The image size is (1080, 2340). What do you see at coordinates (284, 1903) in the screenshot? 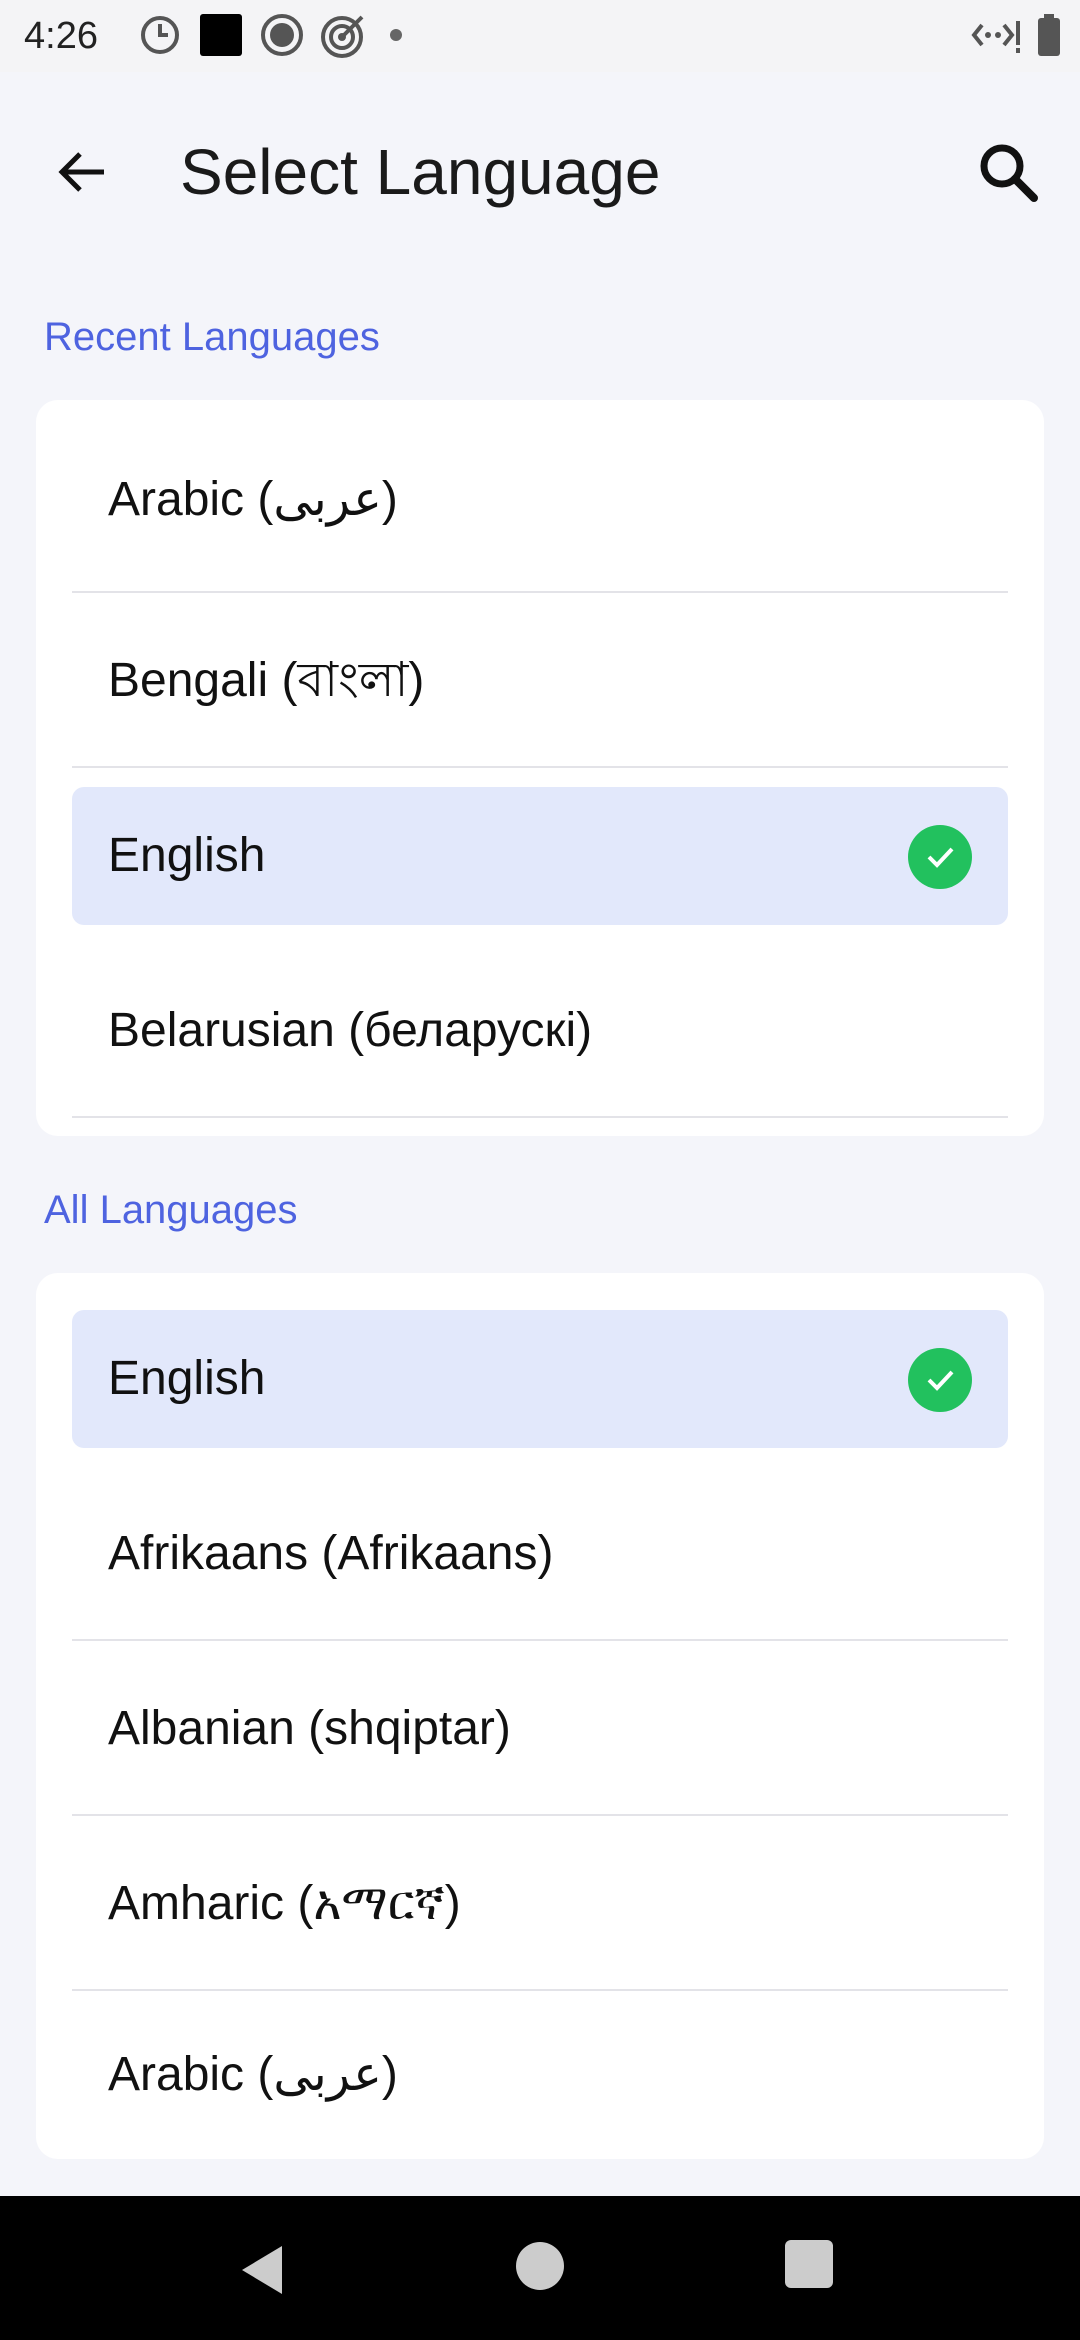
I see `language-label: Amharic (አማርኛ)` at bounding box center [284, 1903].